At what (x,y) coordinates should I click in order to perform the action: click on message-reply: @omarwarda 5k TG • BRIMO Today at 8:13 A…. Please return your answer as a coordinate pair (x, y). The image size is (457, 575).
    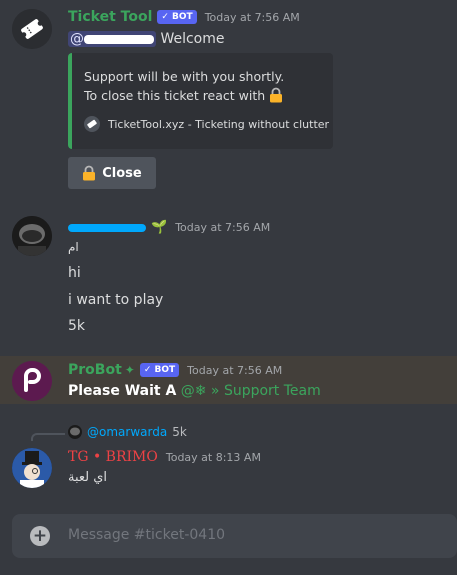
    Looking at the image, I should click on (228, 459).